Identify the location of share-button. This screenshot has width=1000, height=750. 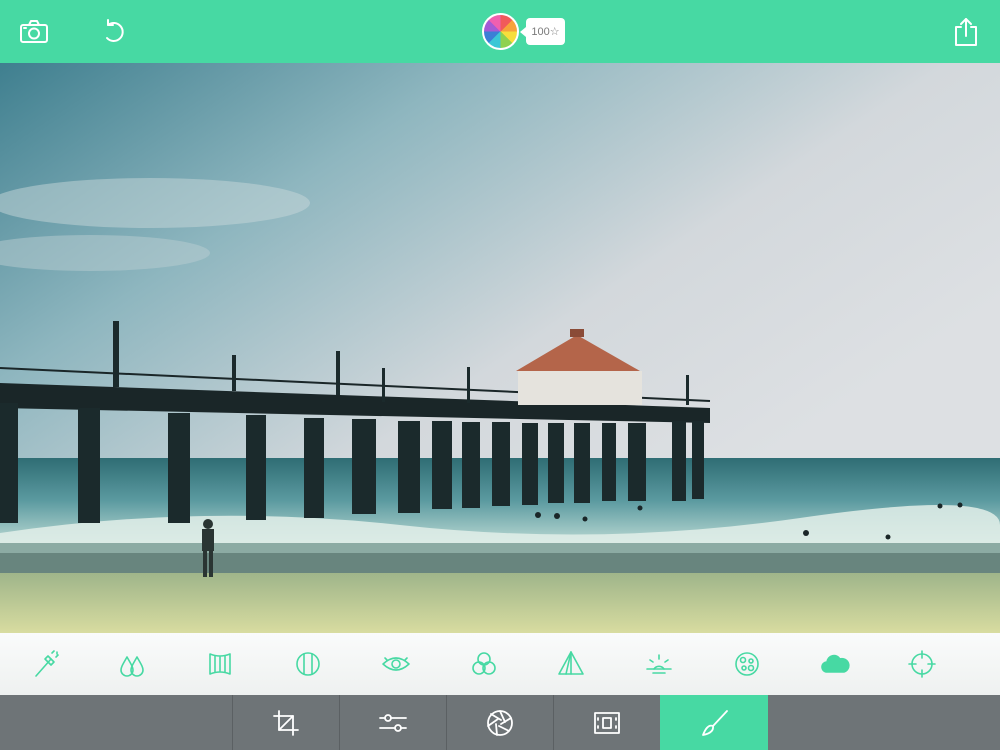
(966, 32).